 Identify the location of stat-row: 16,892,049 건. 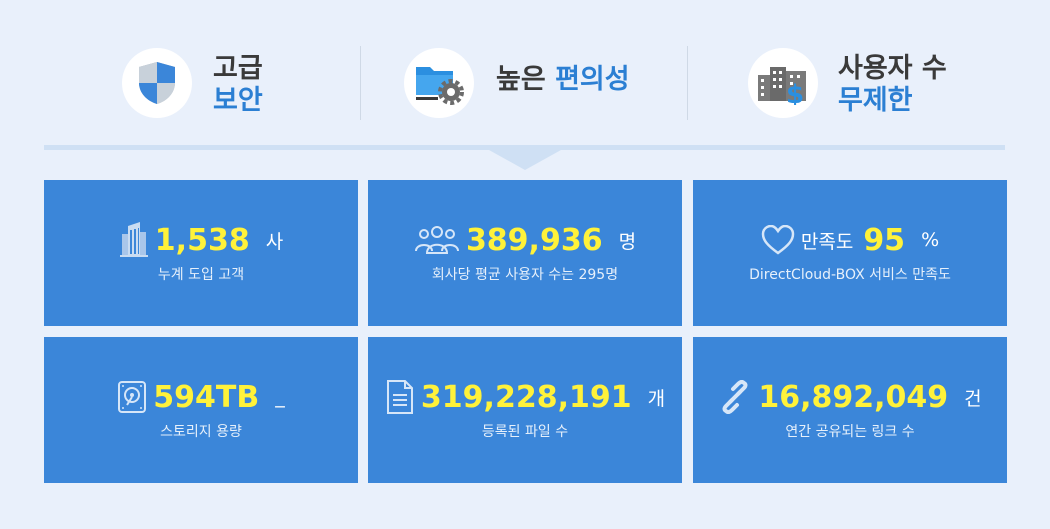
(850, 397).